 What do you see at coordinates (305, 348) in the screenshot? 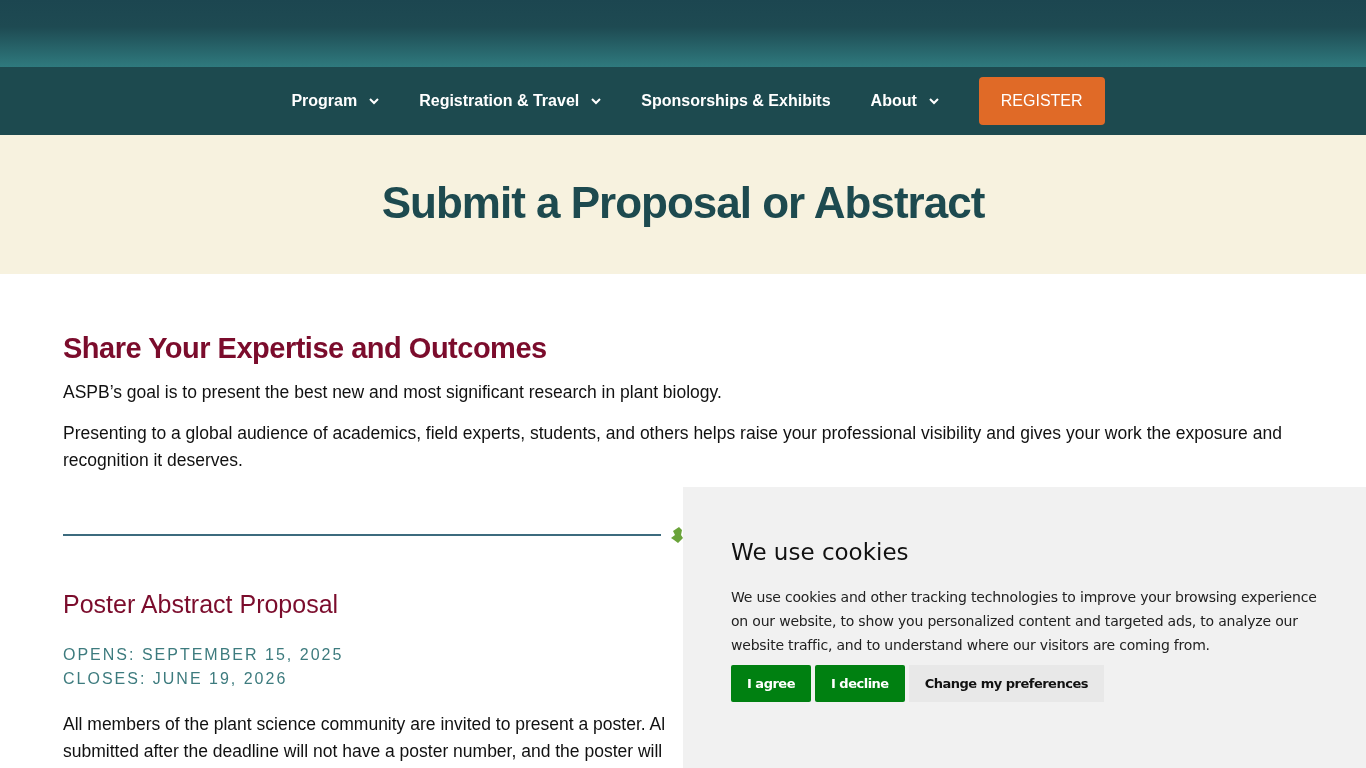
I see `section-heading: Share Your Expertise and Outcomes` at bounding box center [305, 348].